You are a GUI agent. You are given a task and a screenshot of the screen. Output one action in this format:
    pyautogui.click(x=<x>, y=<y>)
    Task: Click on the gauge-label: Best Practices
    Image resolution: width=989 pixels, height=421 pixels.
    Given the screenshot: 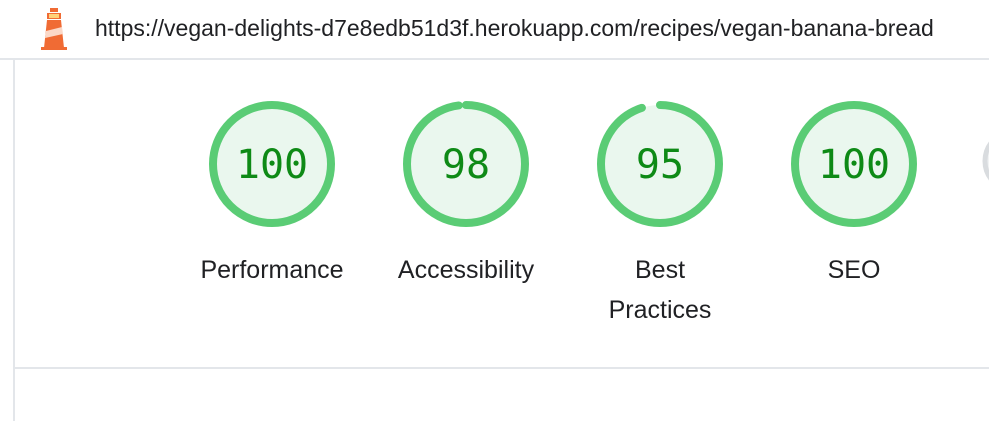 What is the action you would take?
    pyautogui.click(x=660, y=290)
    